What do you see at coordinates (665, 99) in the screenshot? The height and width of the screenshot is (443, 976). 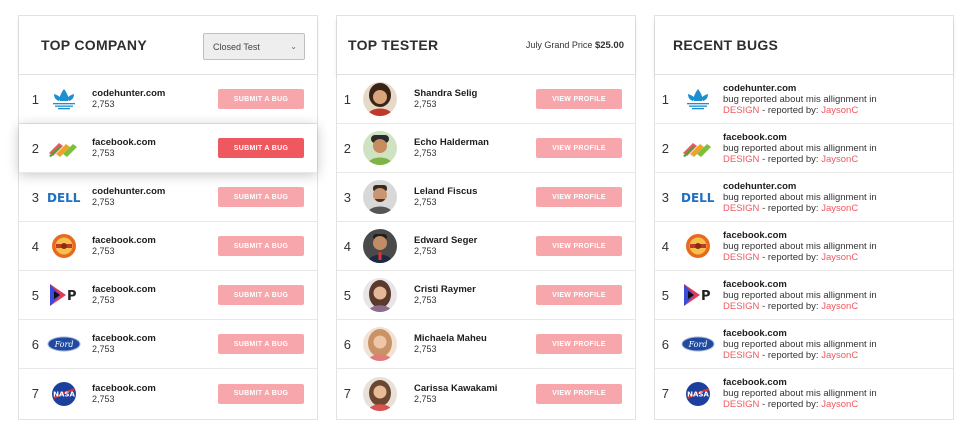 I see `bug-rank: 1` at bounding box center [665, 99].